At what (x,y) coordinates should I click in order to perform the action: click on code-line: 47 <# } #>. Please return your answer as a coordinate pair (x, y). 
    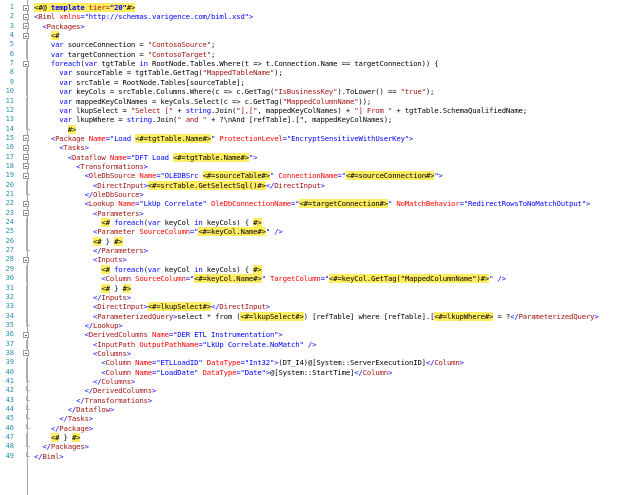
    Looking at the image, I should click on (312, 438).